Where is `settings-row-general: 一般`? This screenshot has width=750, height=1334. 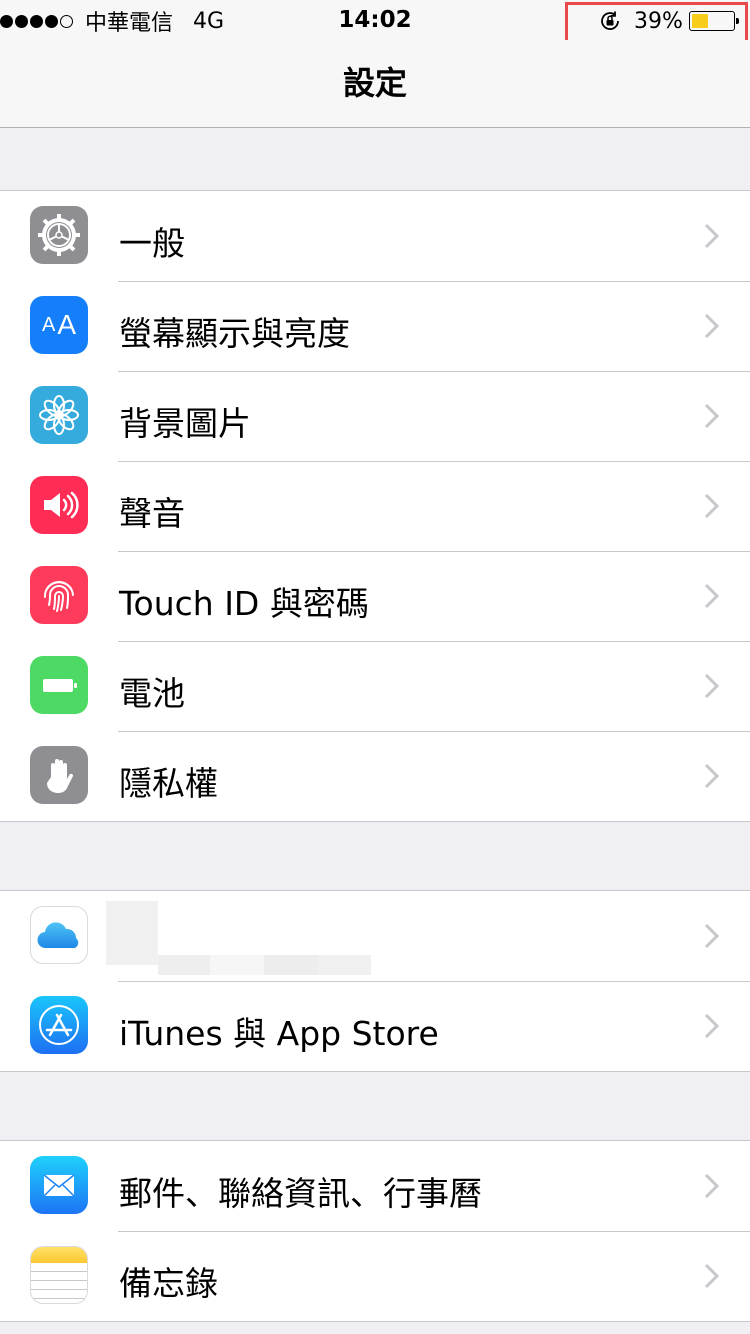 settings-row-general: 一般 is located at coordinates (375, 236).